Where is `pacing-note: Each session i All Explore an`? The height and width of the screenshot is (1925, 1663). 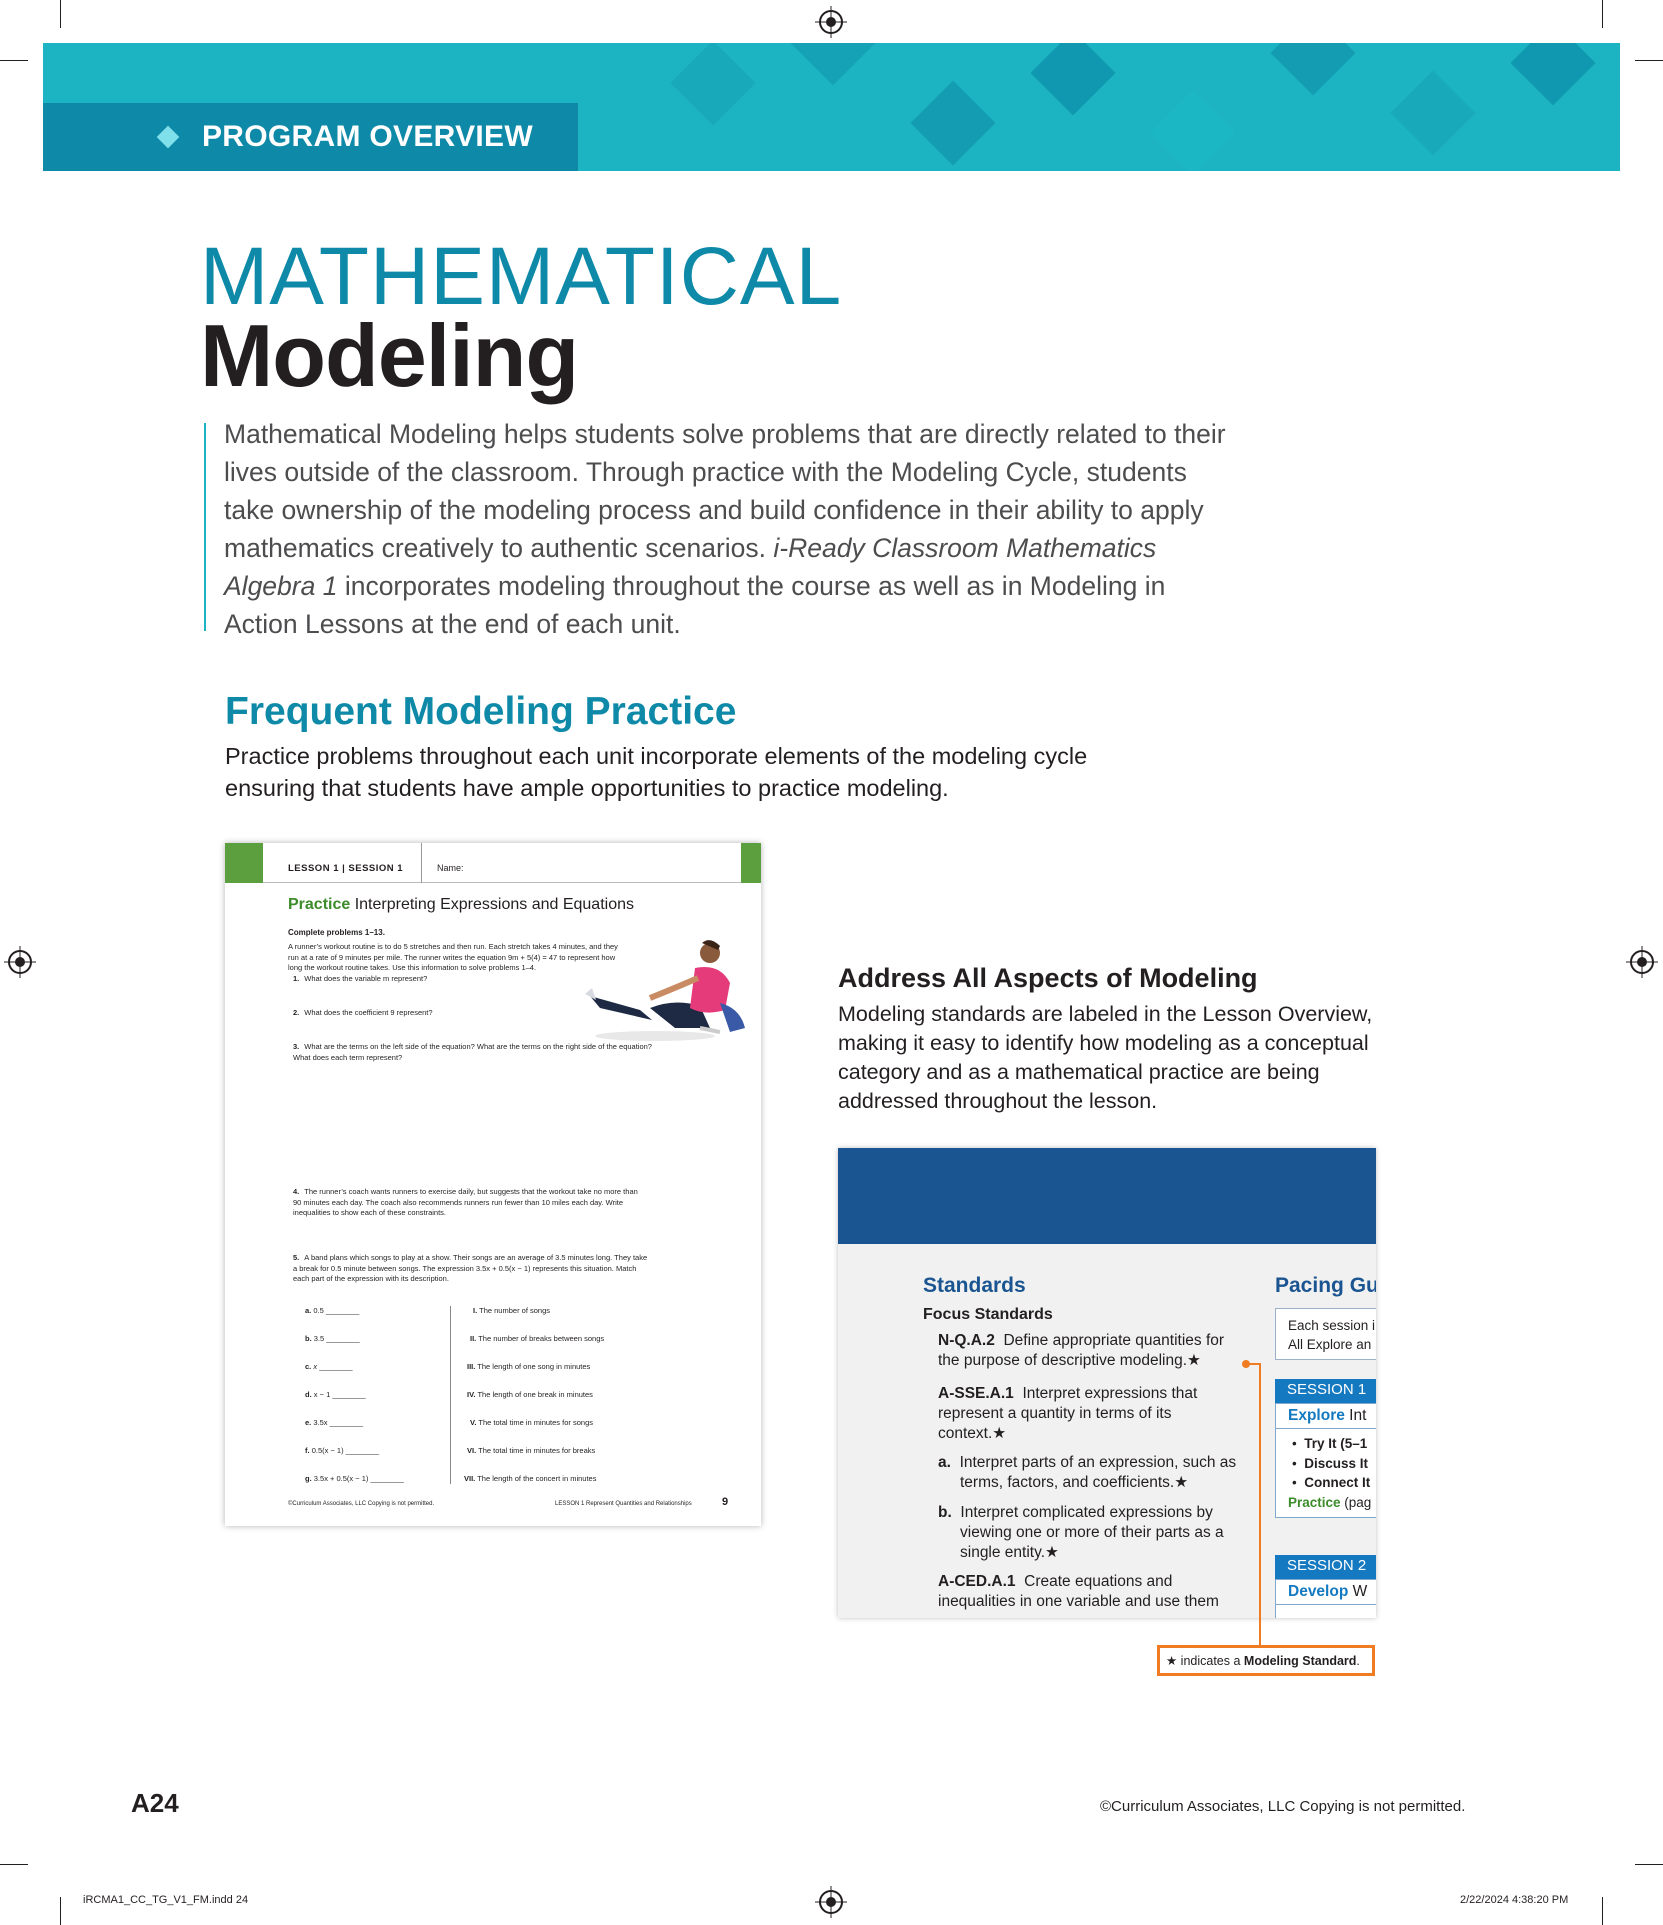 pacing-note: Each session i All Explore an is located at coordinates (1325, 1334).